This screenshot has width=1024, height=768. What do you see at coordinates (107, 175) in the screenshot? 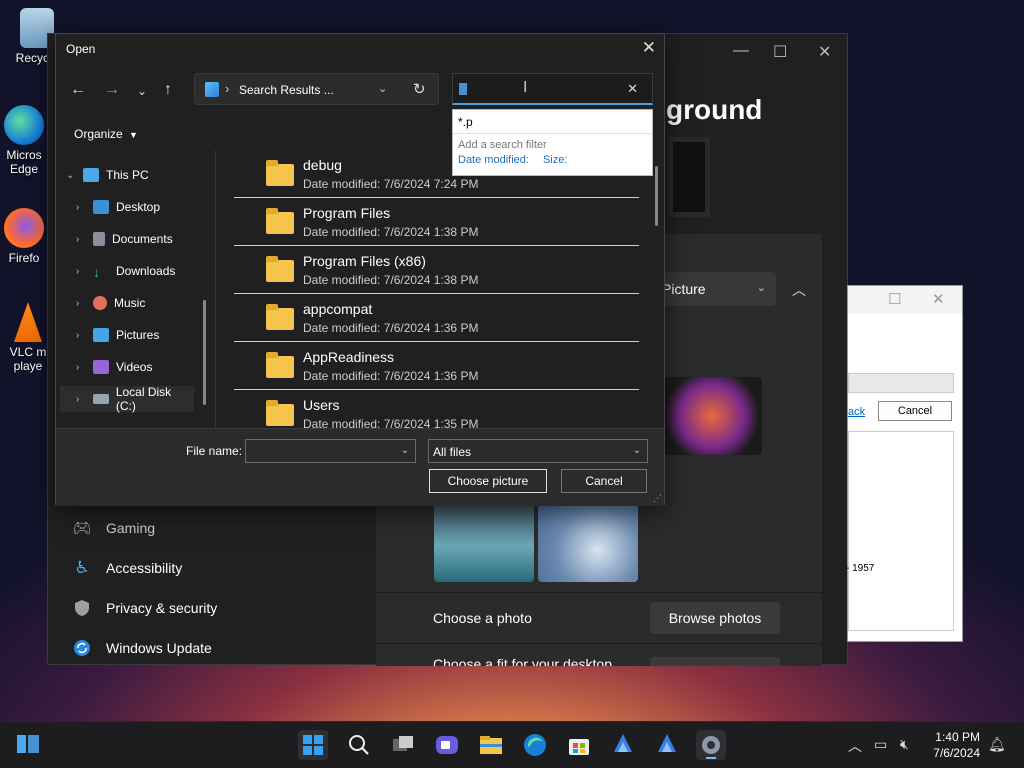
I see `tree-item-this-pc: ⌄ This PC` at bounding box center [107, 175].